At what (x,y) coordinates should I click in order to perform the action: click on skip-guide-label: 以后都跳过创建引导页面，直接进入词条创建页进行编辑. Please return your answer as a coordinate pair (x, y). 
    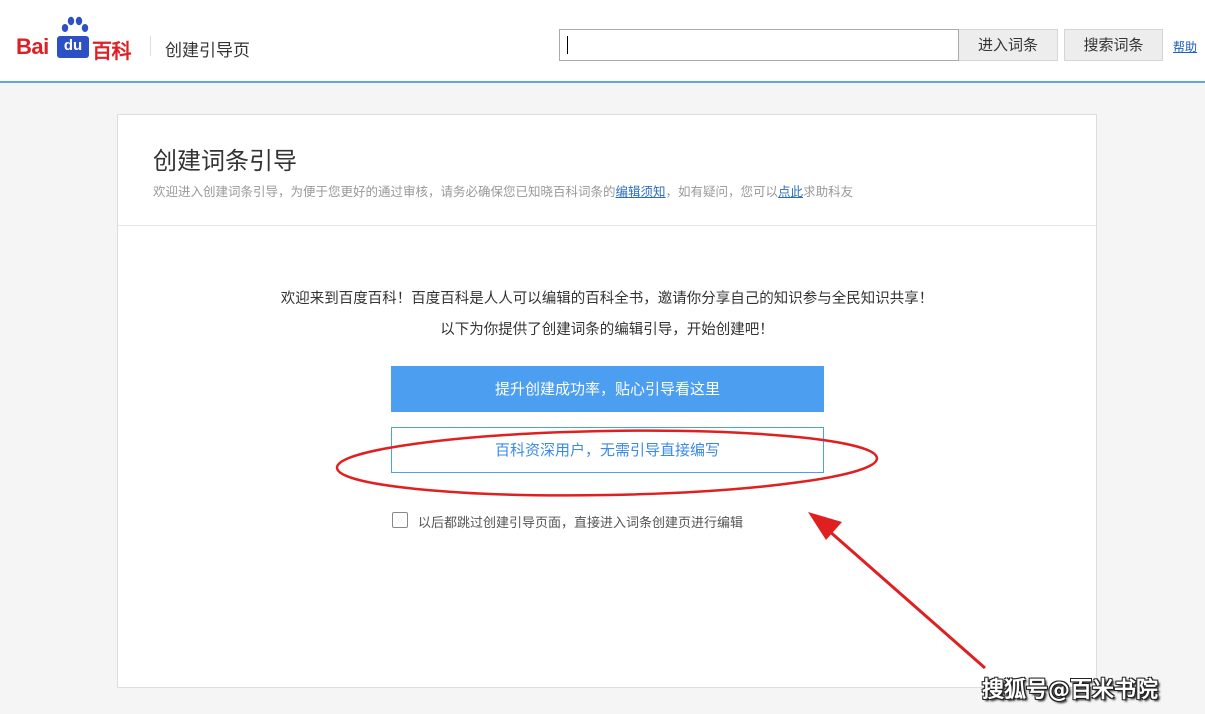
    Looking at the image, I should click on (581, 523).